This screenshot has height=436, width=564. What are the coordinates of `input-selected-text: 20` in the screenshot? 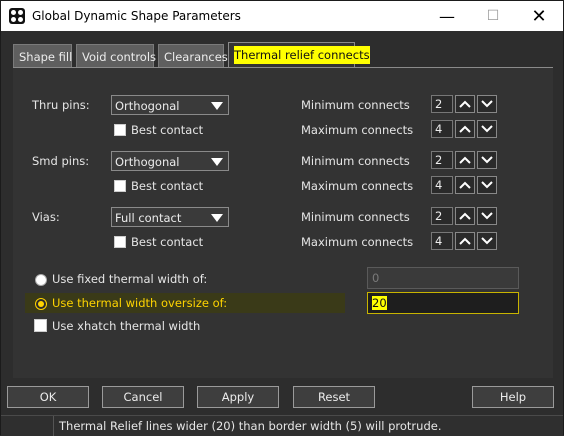 It's located at (379, 303).